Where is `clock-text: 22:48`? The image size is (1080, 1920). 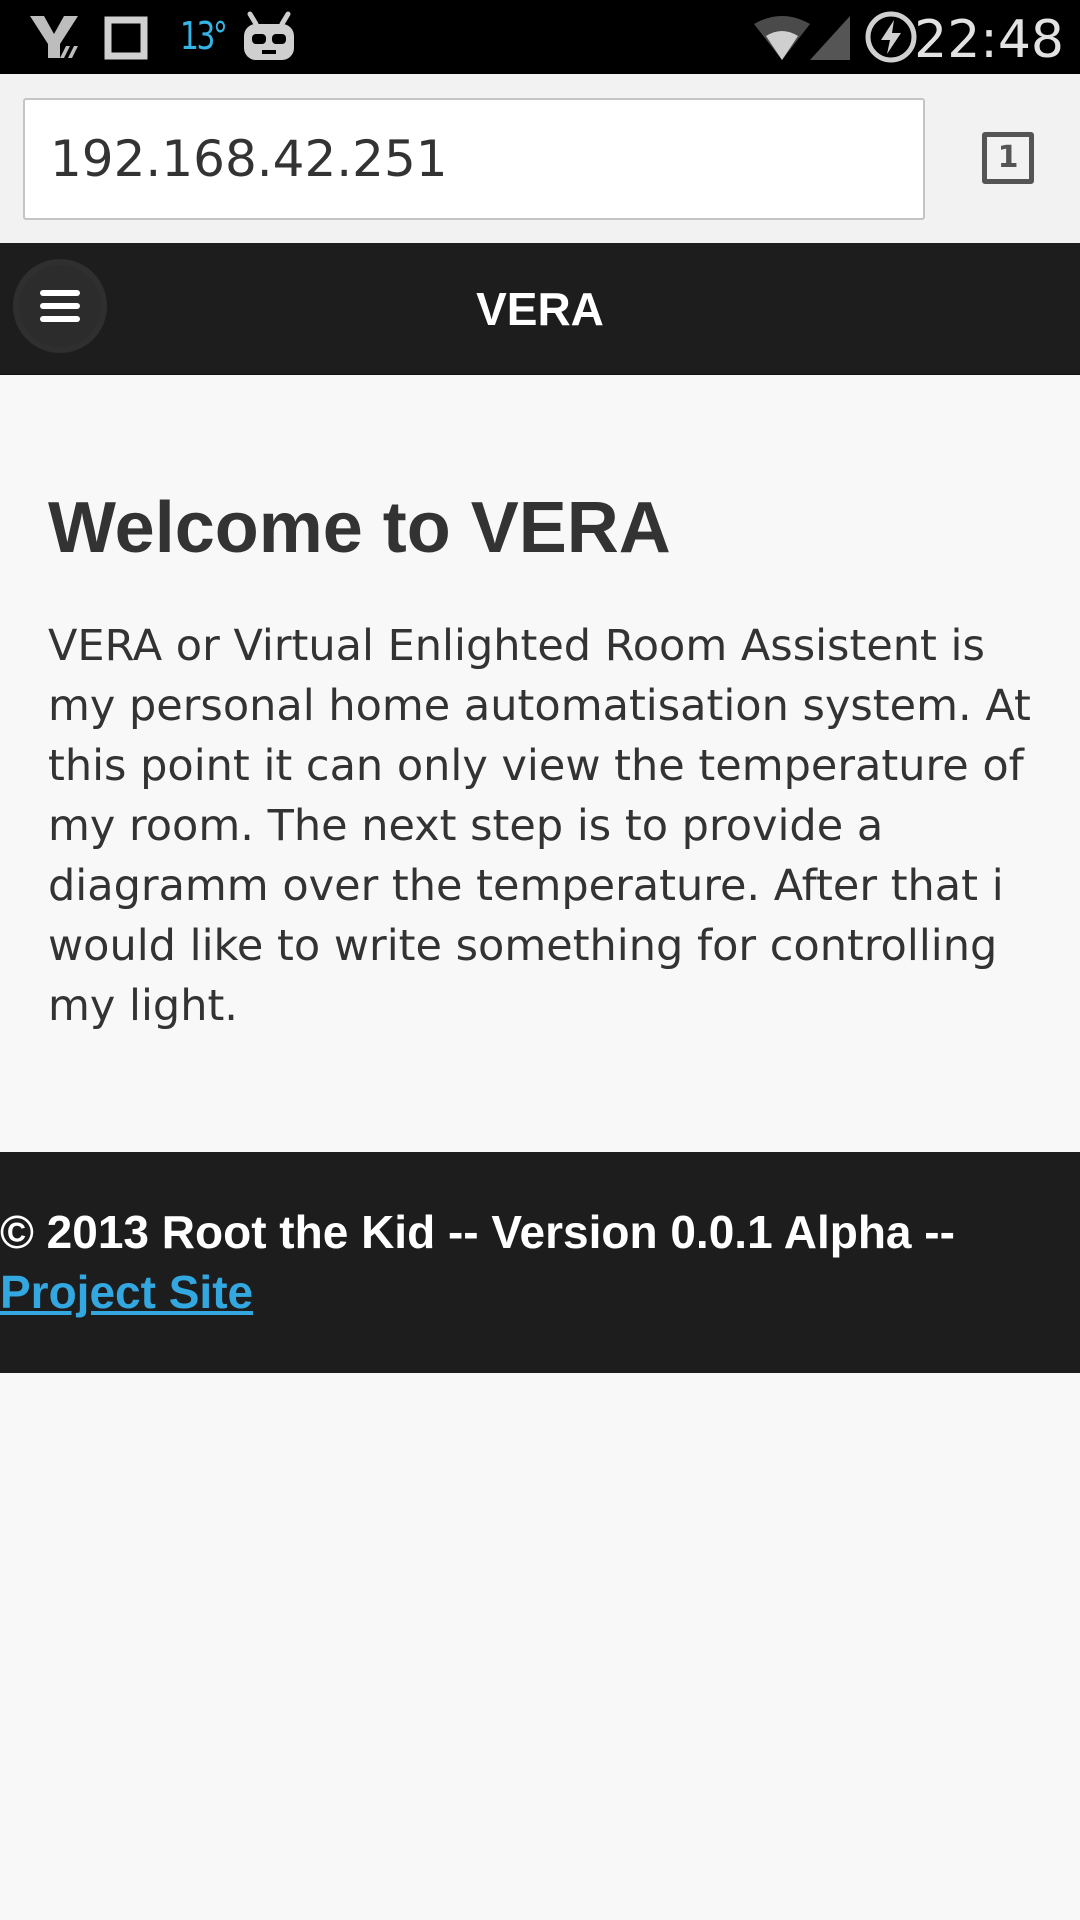
clock-text: 22:48 is located at coordinates (989, 40).